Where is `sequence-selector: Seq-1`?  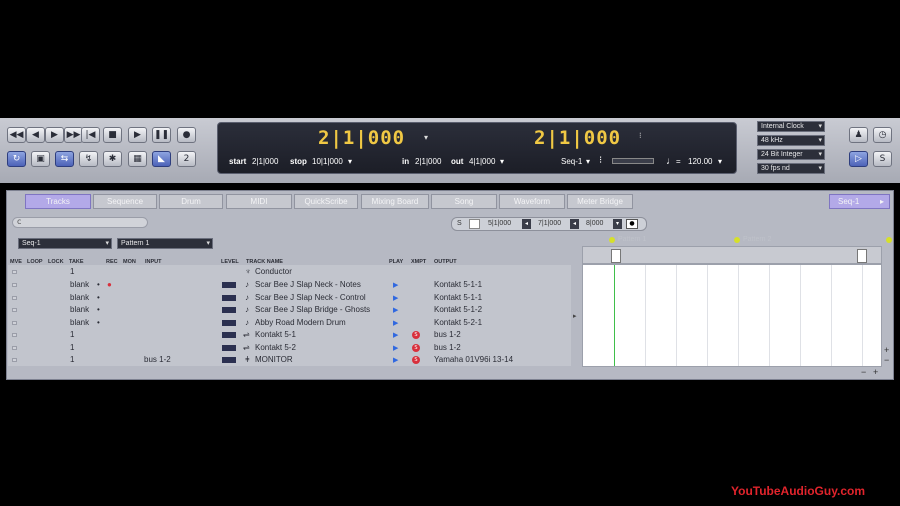
sequence-selector: Seq-1 is located at coordinates (571, 161).